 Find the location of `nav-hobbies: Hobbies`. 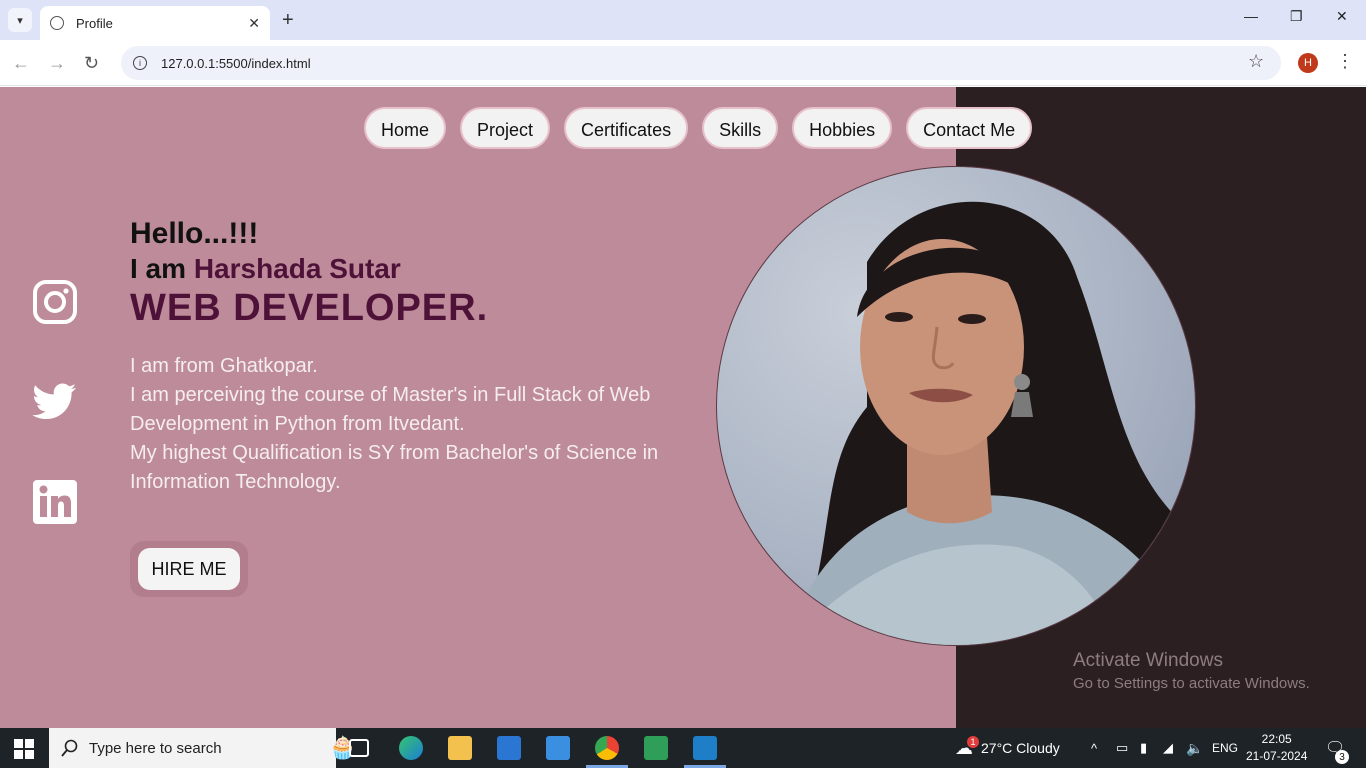

nav-hobbies: Hobbies is located at coordinates (842, 128).